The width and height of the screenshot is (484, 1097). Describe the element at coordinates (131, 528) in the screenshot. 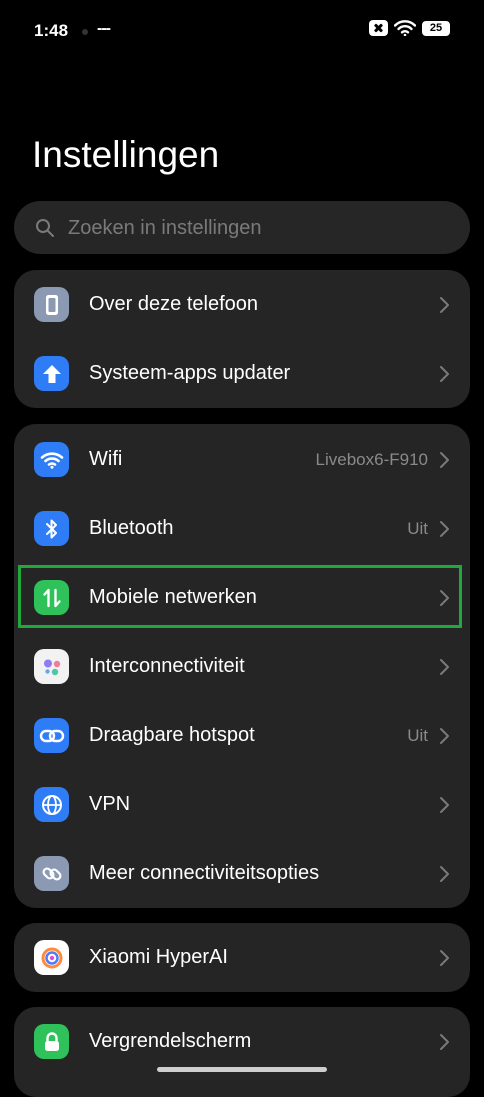

I see `row-label: Bluetooth` at that location.